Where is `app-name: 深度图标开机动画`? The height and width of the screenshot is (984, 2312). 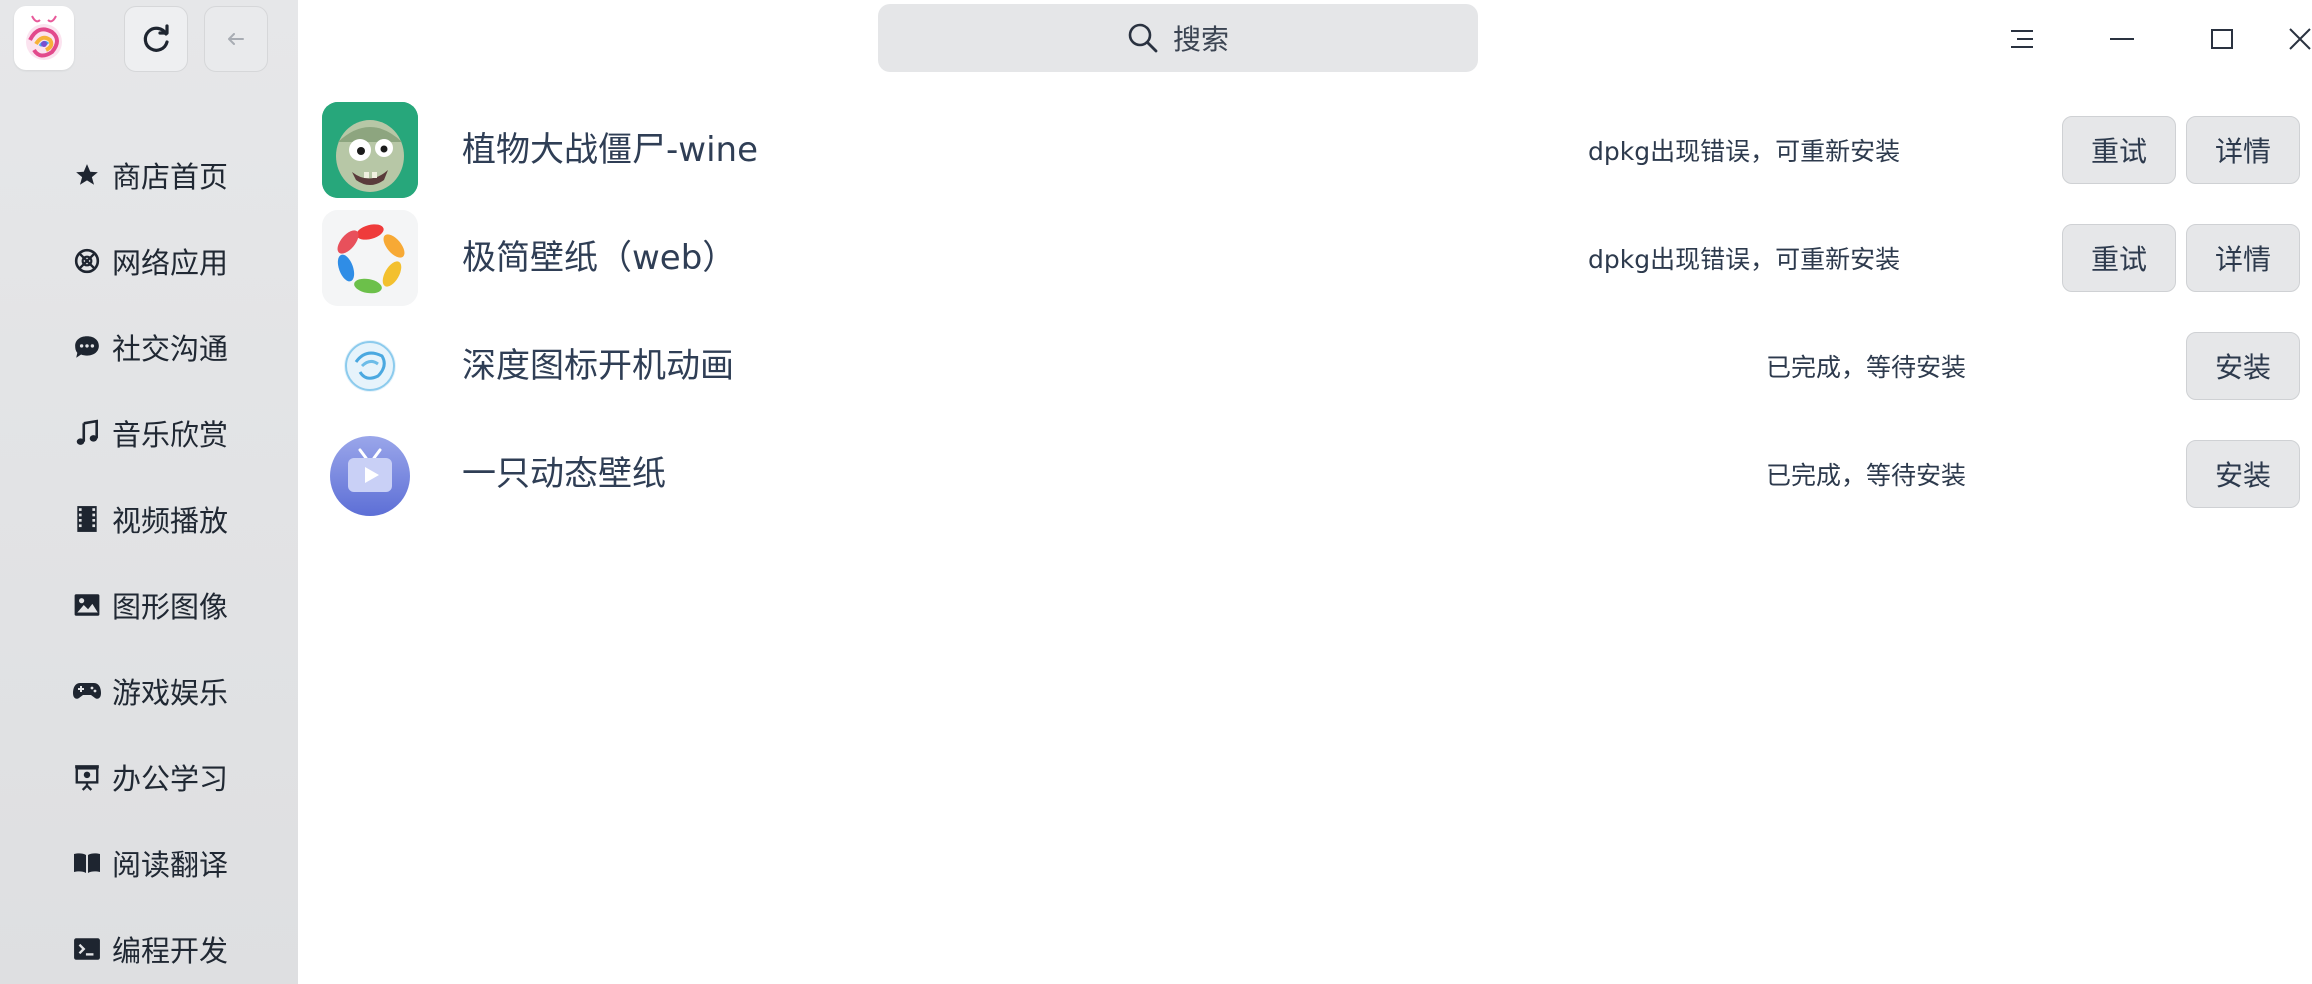
app-name: 深度图标开机动画 is located at coordinates (598, 366).